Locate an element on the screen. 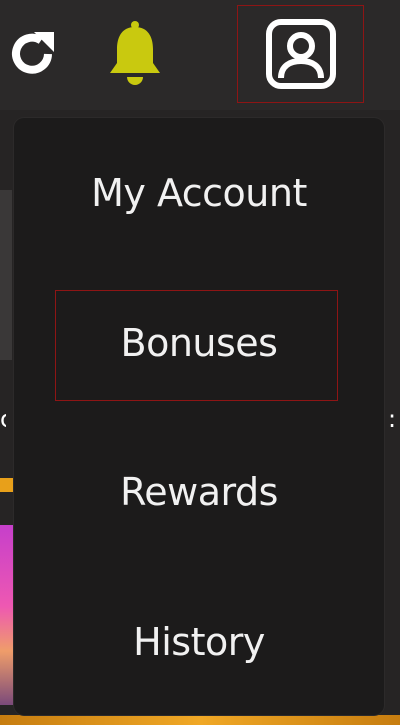  menu-item-label: My Account is located at coordinates (199, 193).